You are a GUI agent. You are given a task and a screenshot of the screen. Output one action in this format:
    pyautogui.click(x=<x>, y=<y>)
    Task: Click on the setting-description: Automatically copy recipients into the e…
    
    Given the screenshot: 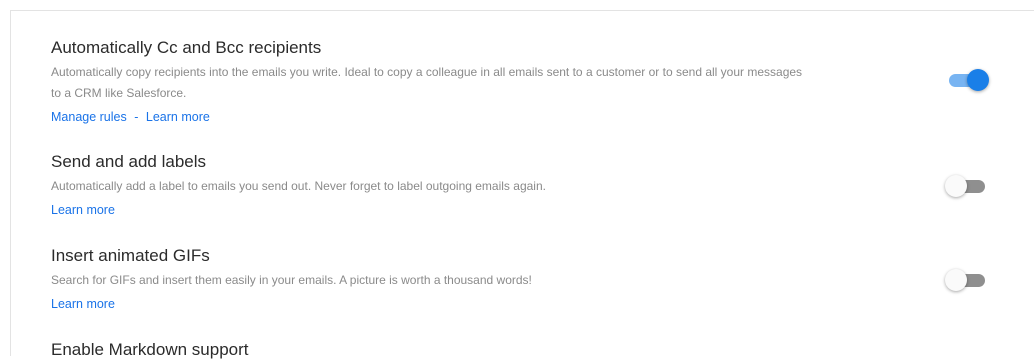 What is the action you would take?
    pyautogui.click(x=427, y=82)
    